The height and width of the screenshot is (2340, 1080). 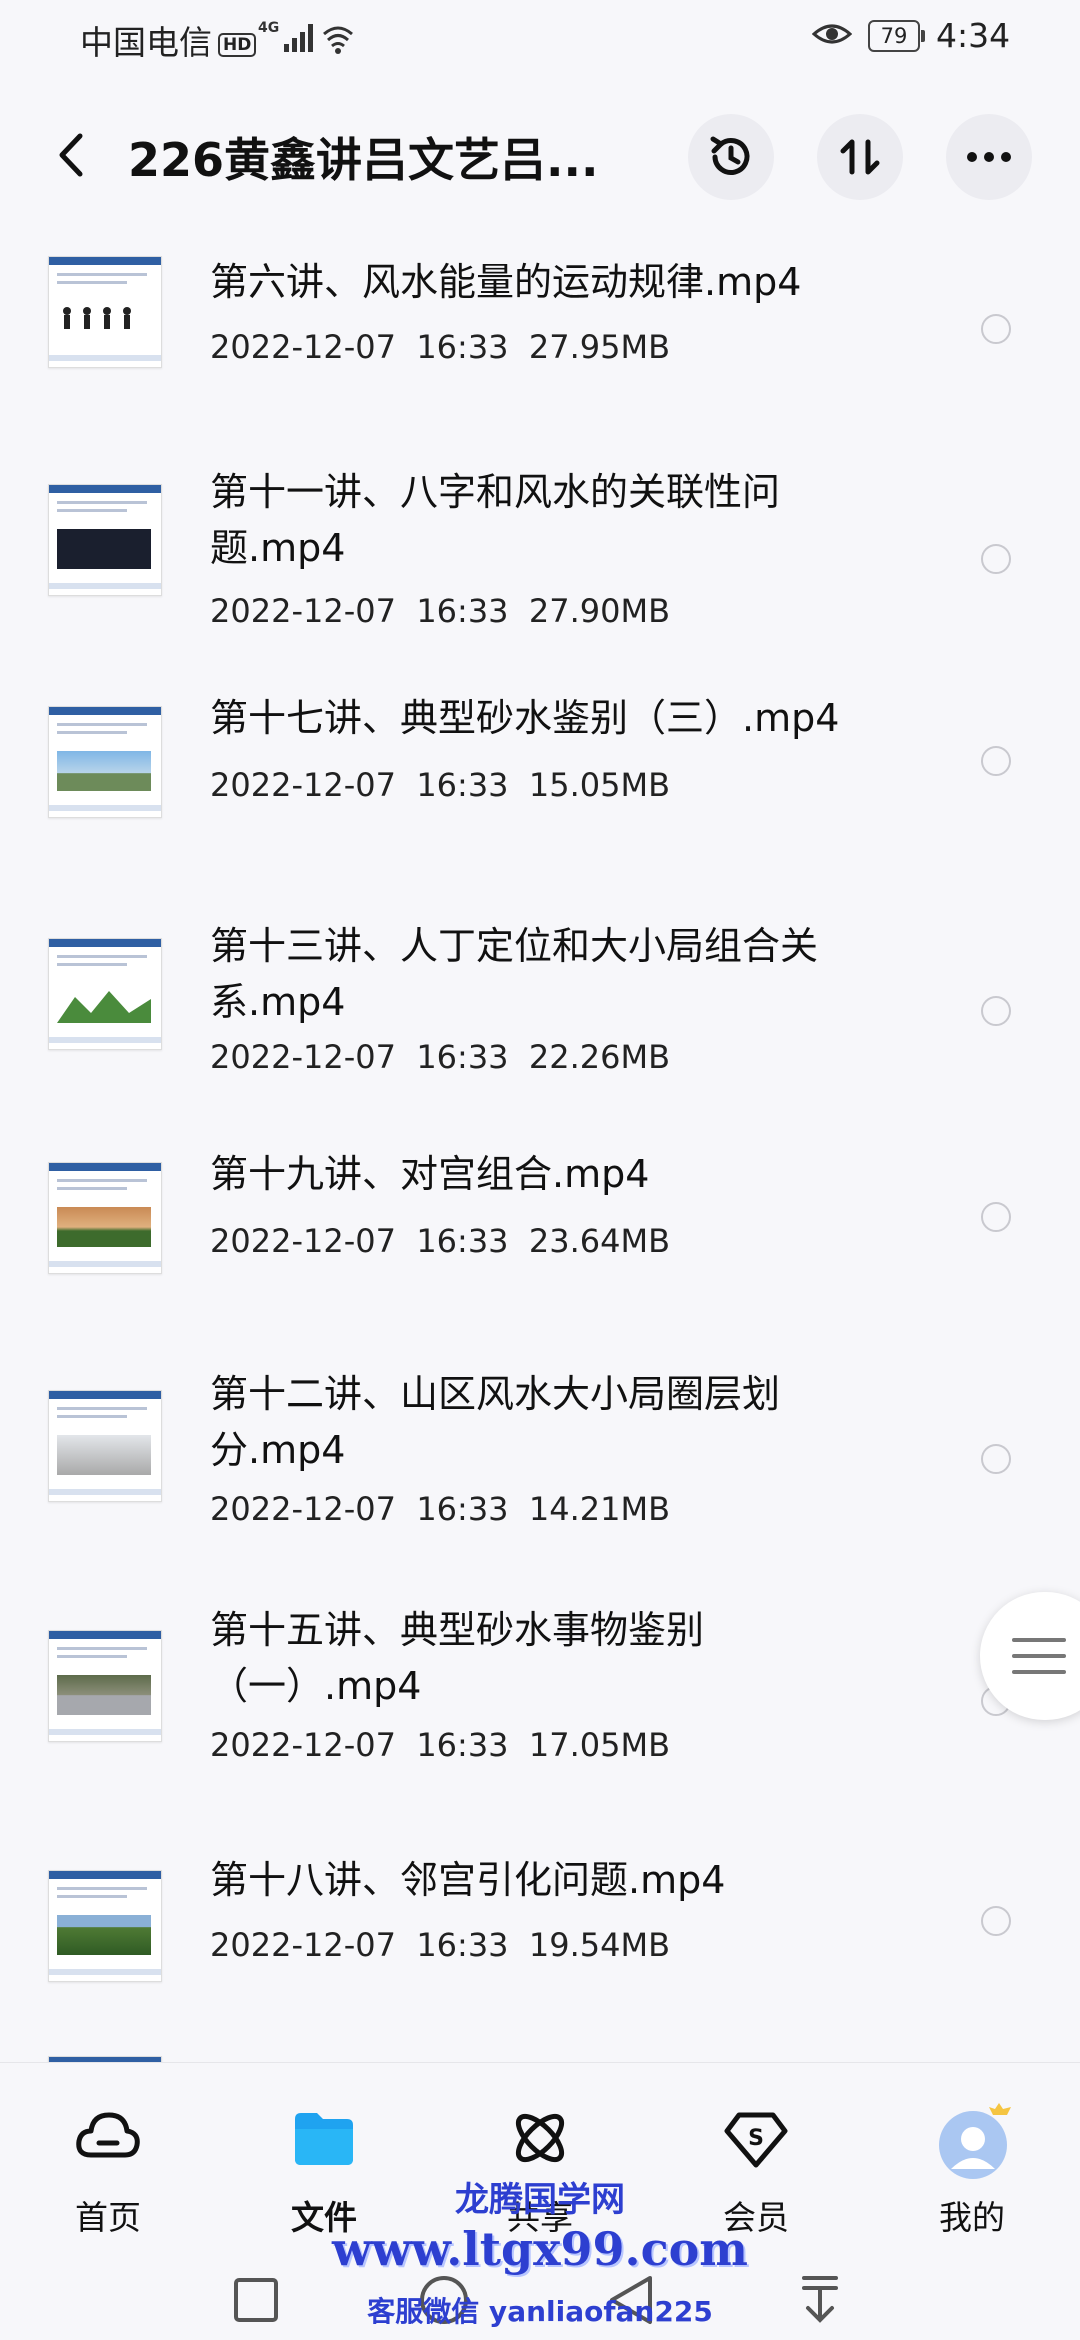 What do you see at coordinates (457, 1658) in the screenshot?
I see `file-name: 第十五讲、典型砂水事物鉴别（一）.mp4` at bounding box center [457, 1658].